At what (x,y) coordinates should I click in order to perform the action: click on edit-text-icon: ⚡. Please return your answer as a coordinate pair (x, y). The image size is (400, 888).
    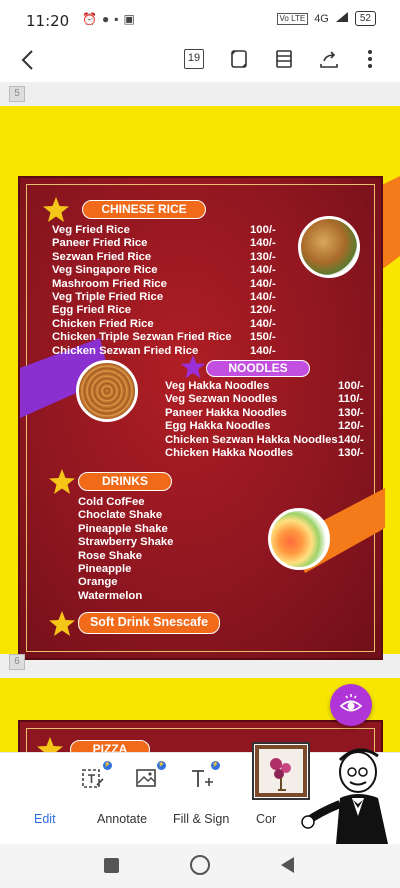
    Looking at the image, I should click on (96, 776).